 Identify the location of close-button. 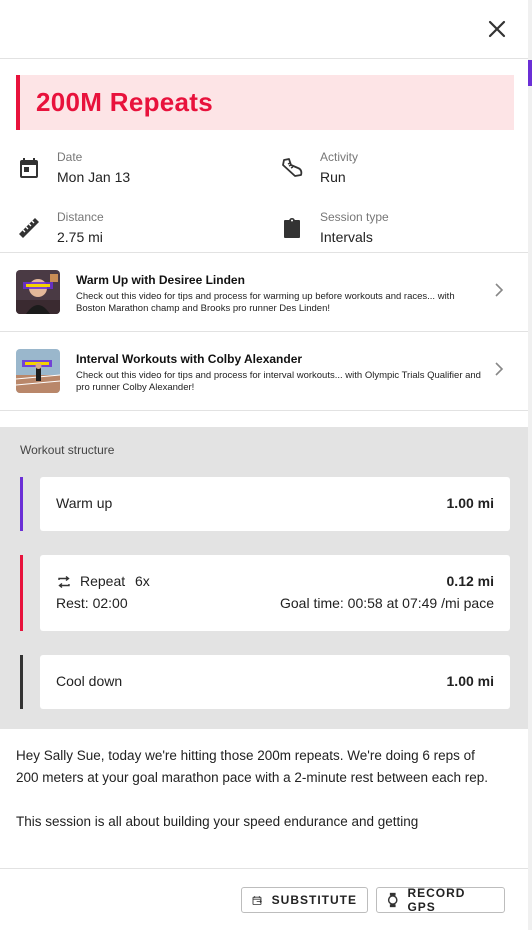
(497, 29).